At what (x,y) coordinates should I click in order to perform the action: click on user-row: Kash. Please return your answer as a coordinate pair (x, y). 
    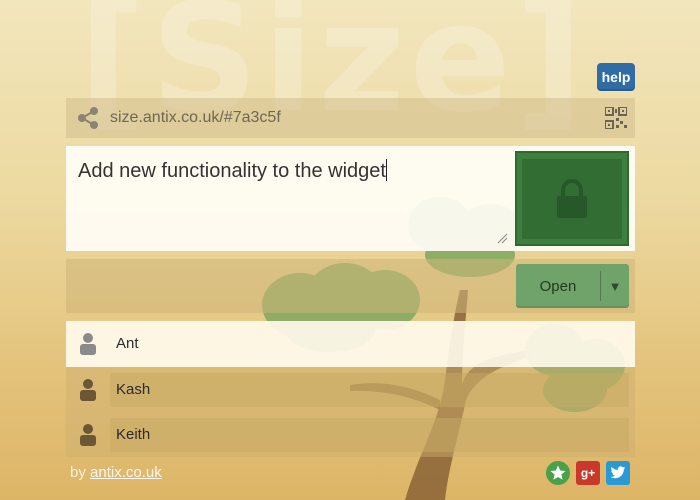
    Looking at the image, I should click on (350, 389).